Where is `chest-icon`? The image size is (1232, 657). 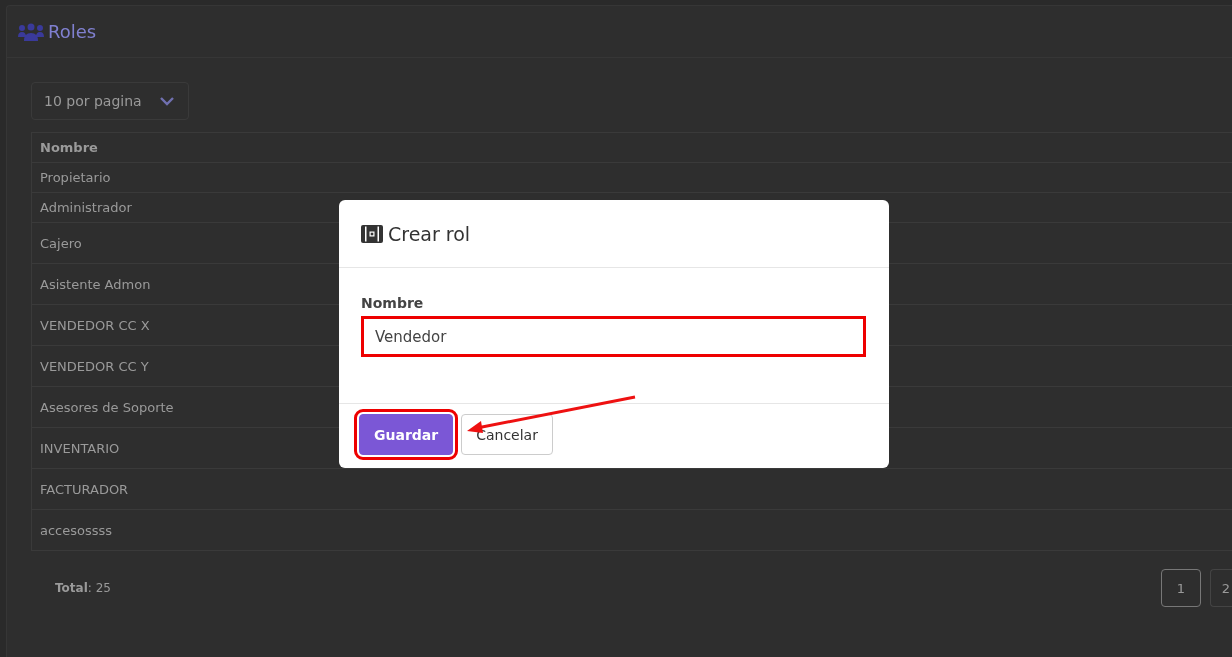 chest-icon is located at coordinates (372, 233).